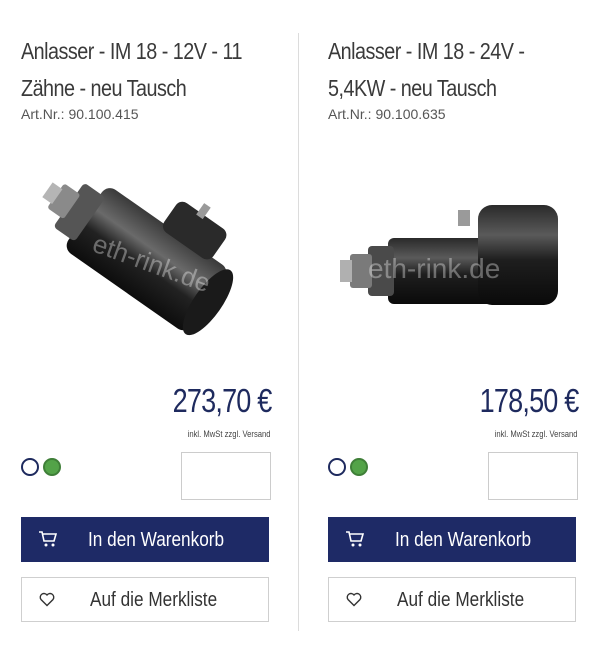 The height and width of the screenshot is (647, 605). I want to click on watermark-text: eth-rink.de, so click(434, 268).